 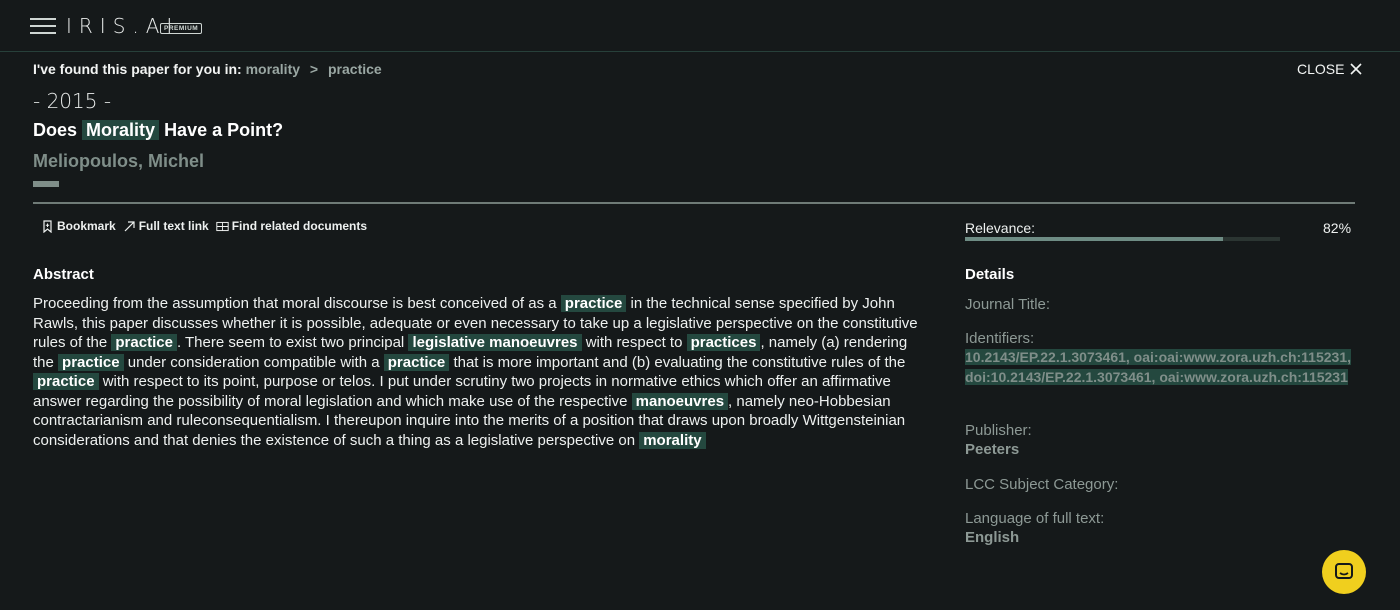 I want to click on title-highlight: Morality, so click(x=121, y=130).